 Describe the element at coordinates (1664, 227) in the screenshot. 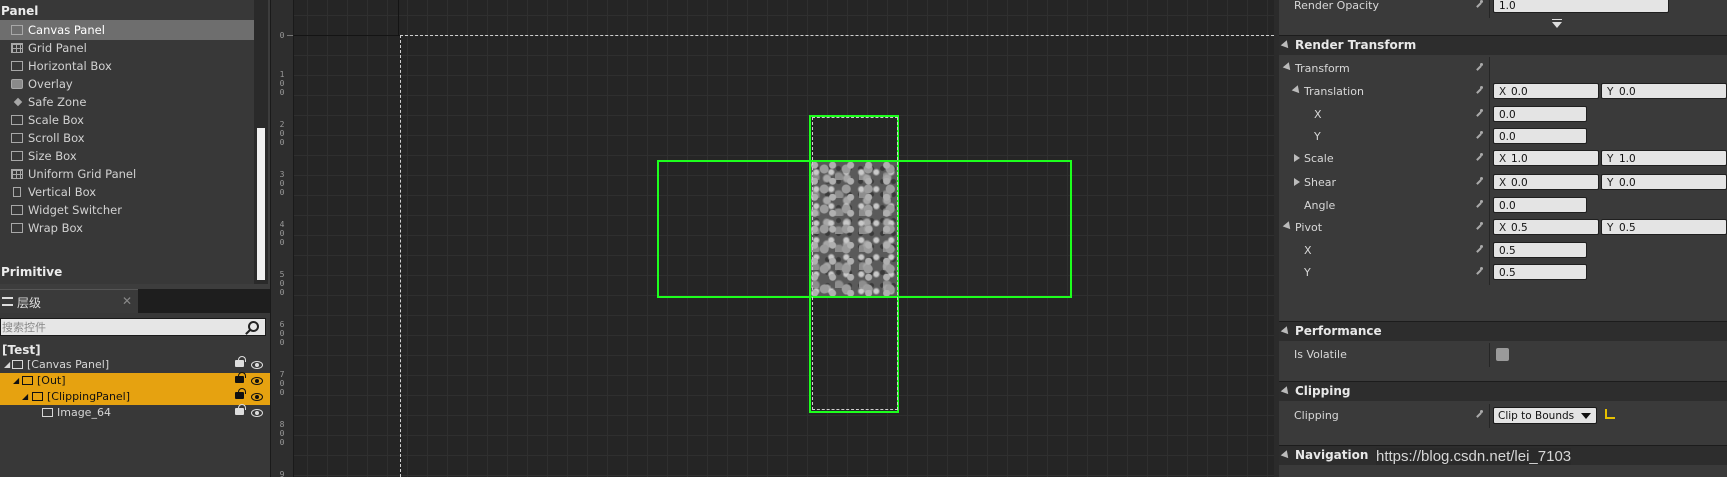

I see `pivot-y-field: Y 0.5` at that location.